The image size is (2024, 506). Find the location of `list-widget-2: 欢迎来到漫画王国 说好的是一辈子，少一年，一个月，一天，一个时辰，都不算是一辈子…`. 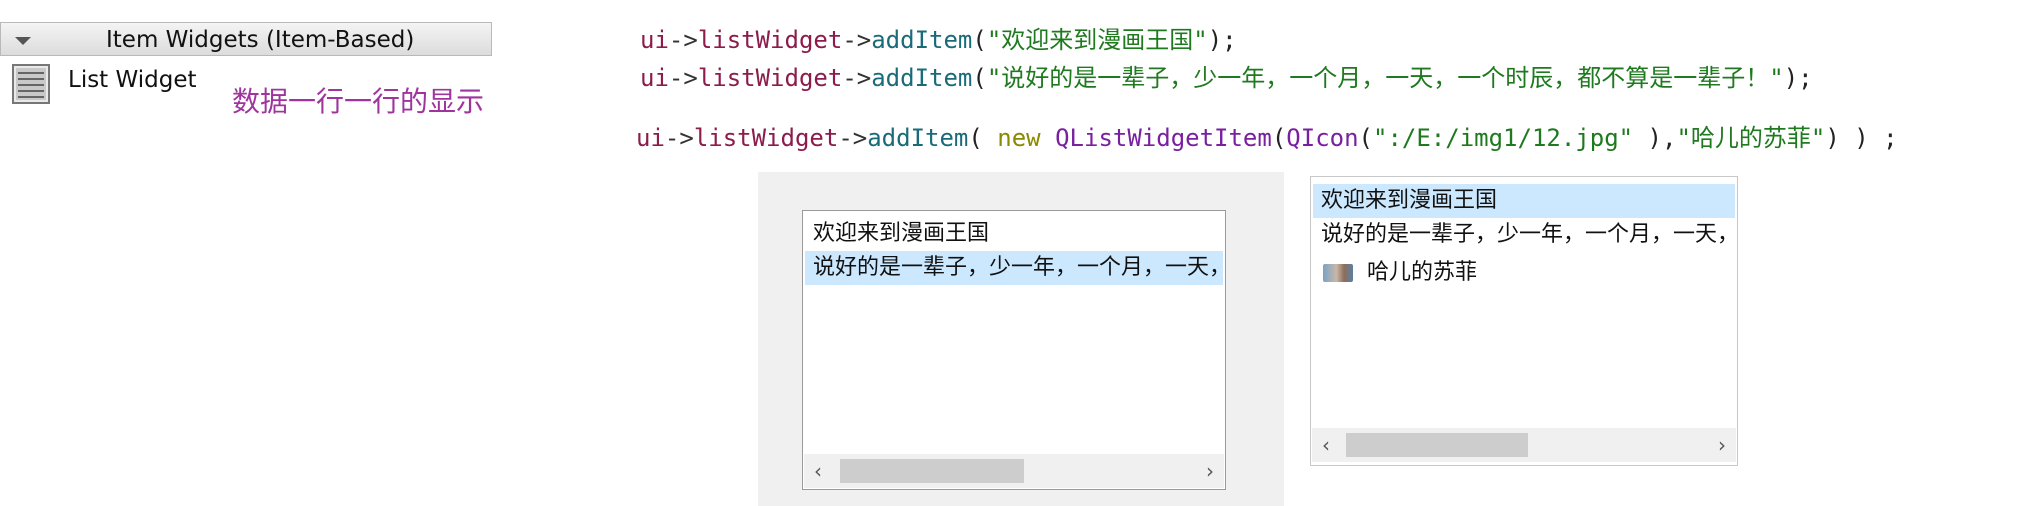

list-widget-2: 欢迎来到漫画王国 说好的是一辈子，少一年，一个月，一天，一个时辰，都不算是一辈子… is located at coordinates (1524, 321).